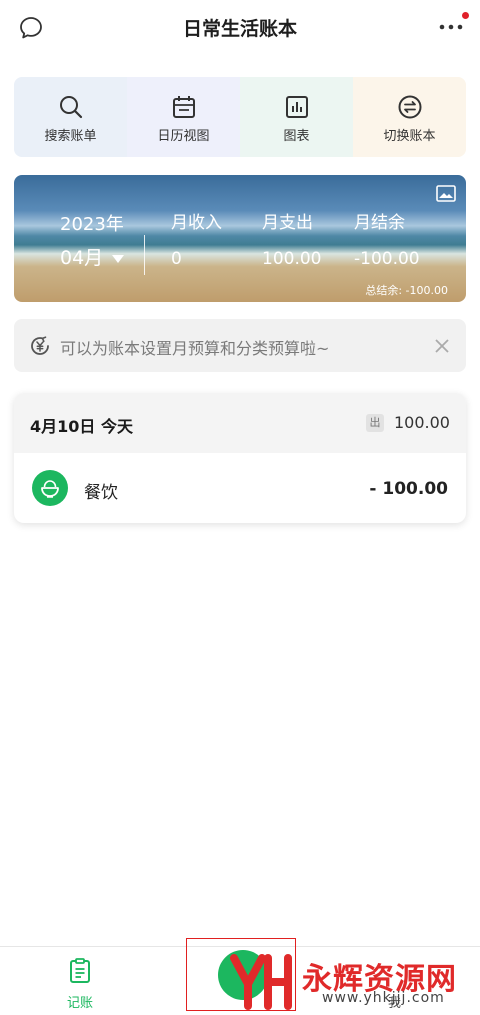  What do you see at coordinates (240, 458) in the screenshot?
I see `daily-records-card: 4月10日 今天 出 100.00 餐饮 - 100.00` at bounding box center [240, 458].